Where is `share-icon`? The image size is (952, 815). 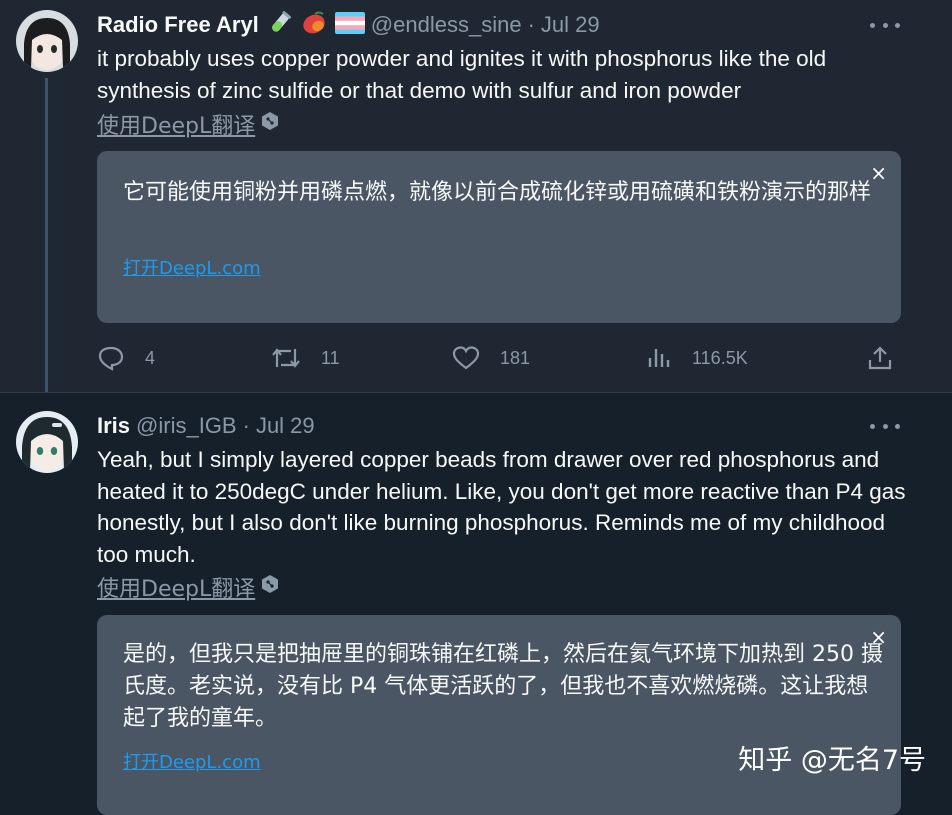
share-icon is located at coordinates (880, 358).